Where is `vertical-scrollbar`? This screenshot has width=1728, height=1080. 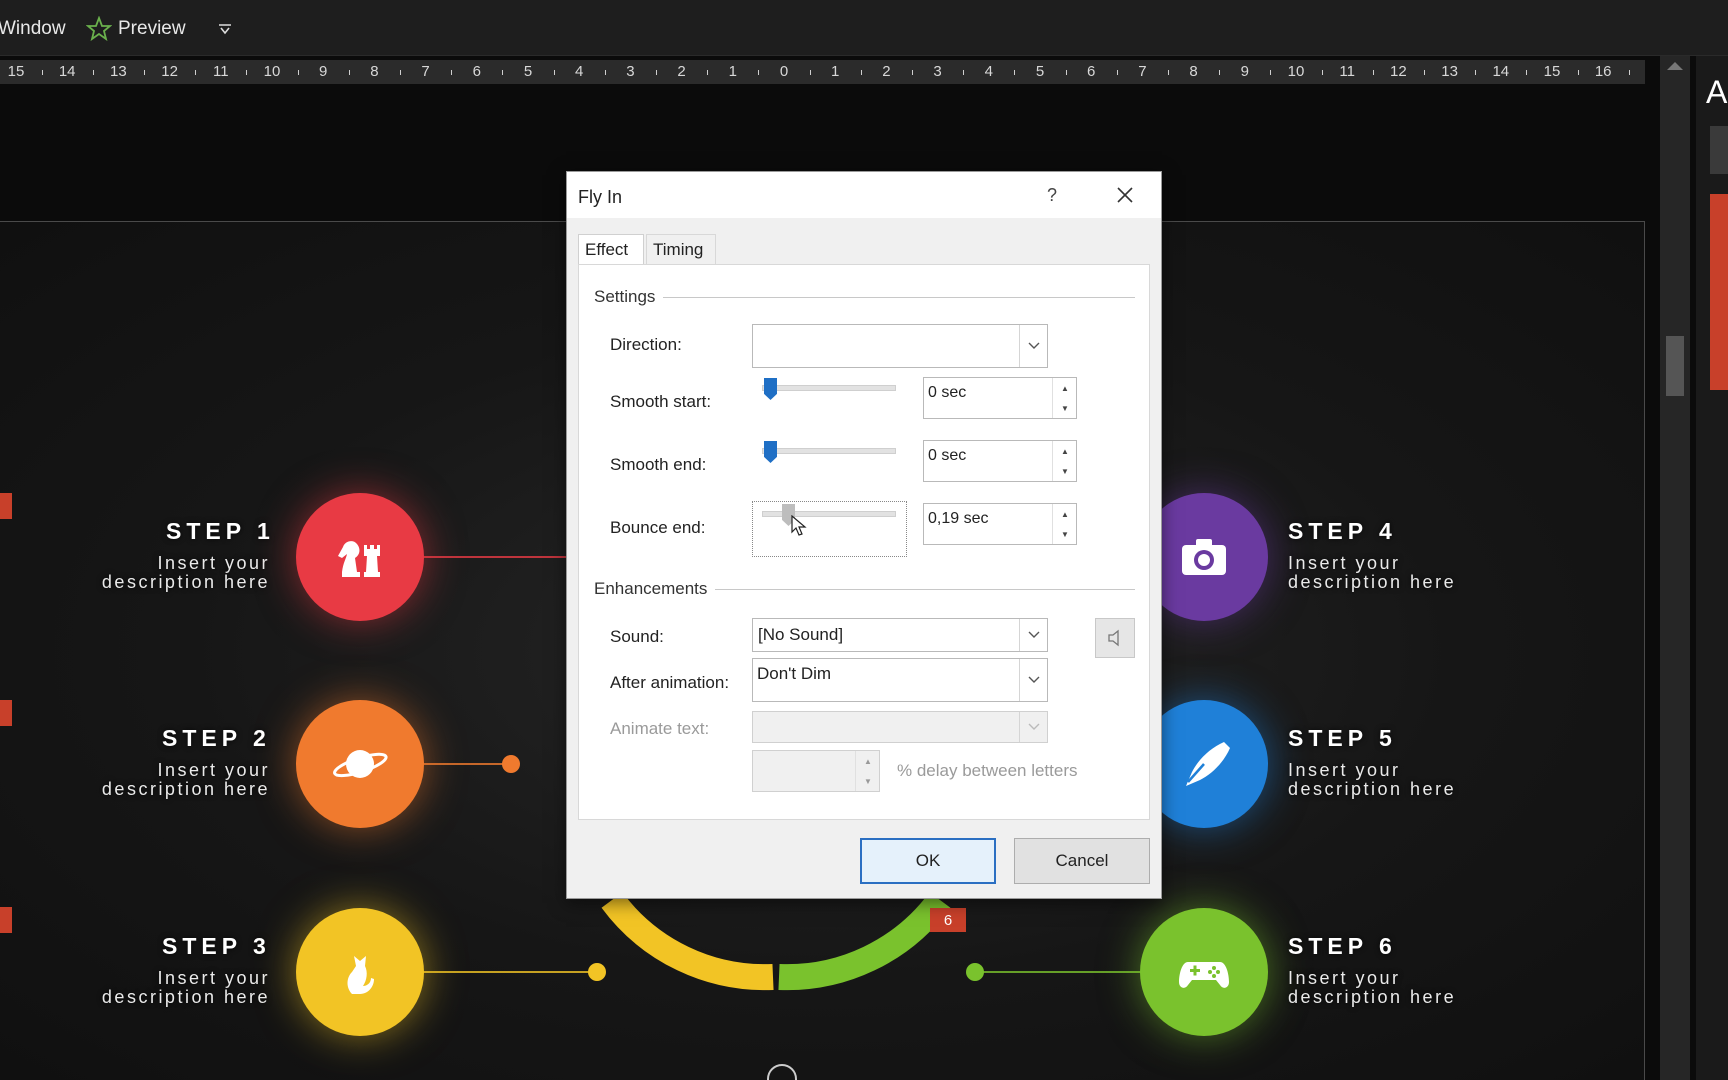
vertical-scrollbar is located at coordinates (1675, 568).